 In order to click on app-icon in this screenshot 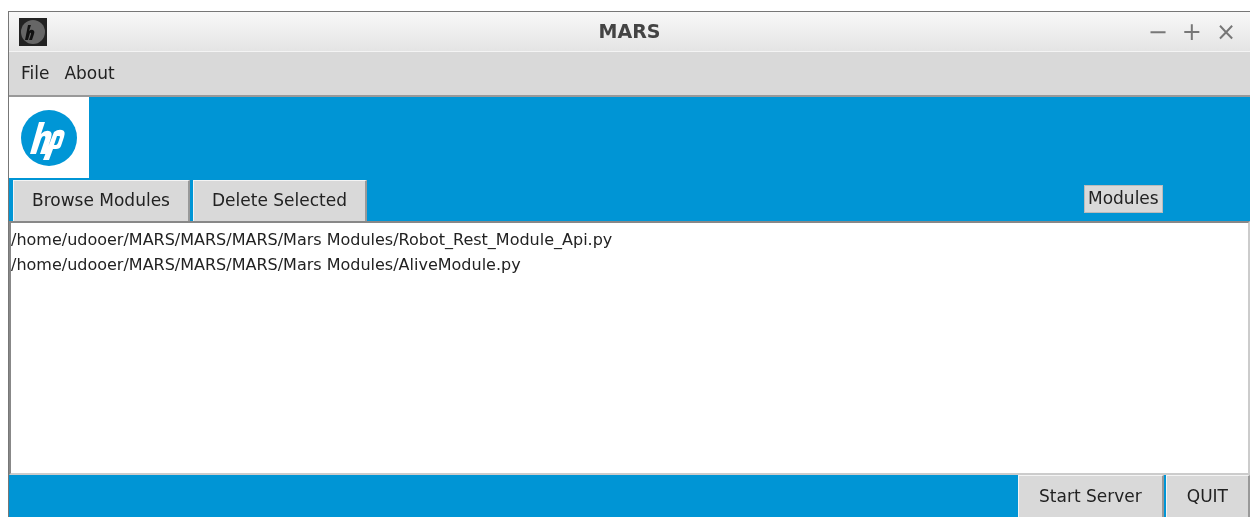, I will do `click(33, 31)`.